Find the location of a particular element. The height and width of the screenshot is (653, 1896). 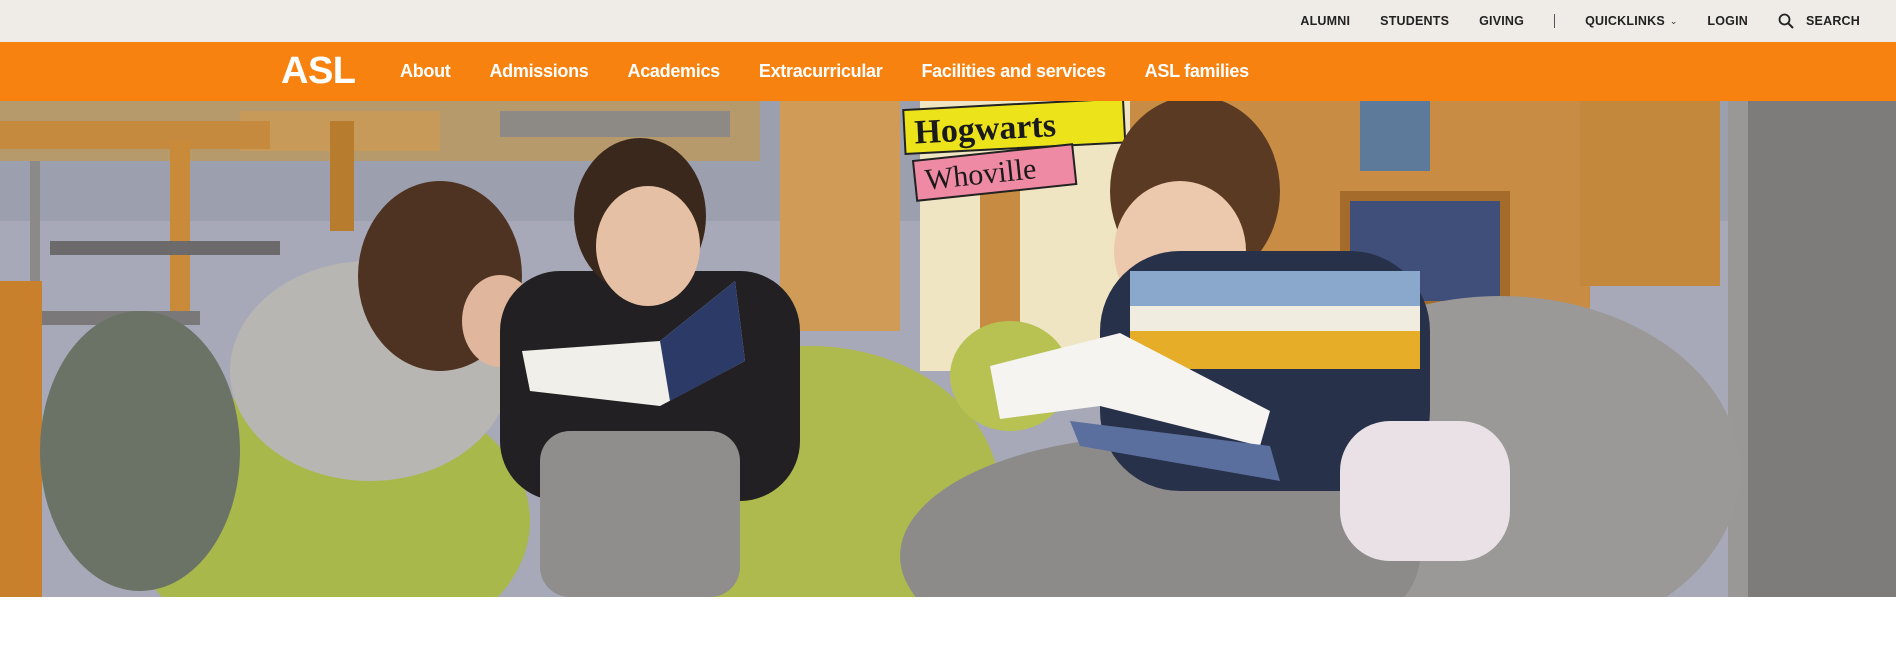

search-icon is located at coordinates (1786, 21).